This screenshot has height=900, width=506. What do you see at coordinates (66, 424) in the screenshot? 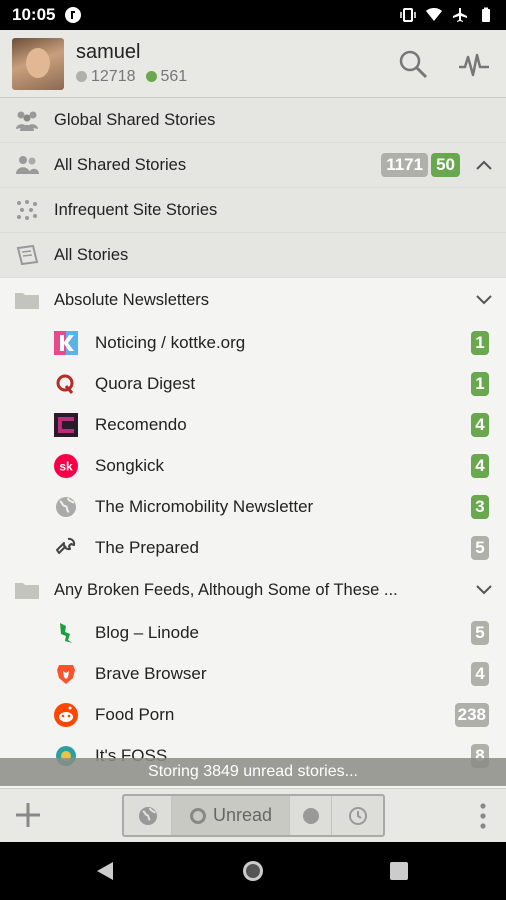
I see `recomendo-icon` at bounding box center [66, 424].